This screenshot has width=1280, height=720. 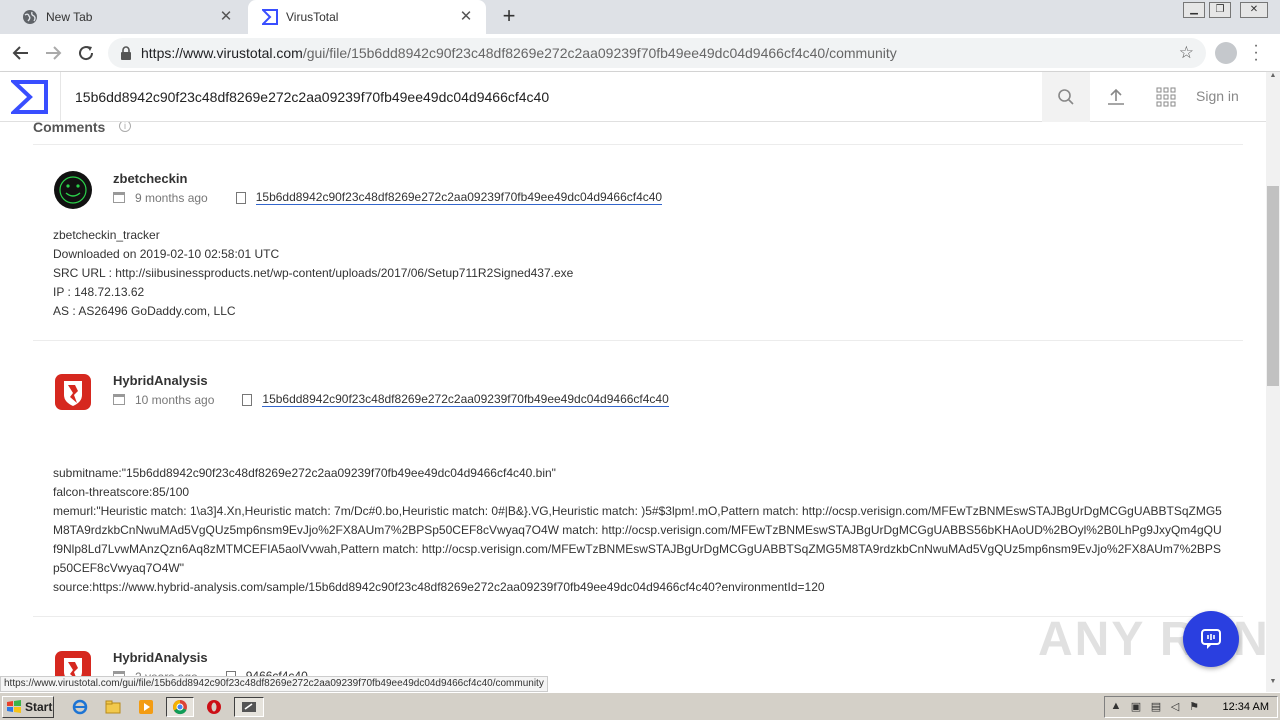 What do you see at coordinates (1156, 707) in the screenshot?
I see `monitor-icon: ▤` at bounding box center [1156, 707].